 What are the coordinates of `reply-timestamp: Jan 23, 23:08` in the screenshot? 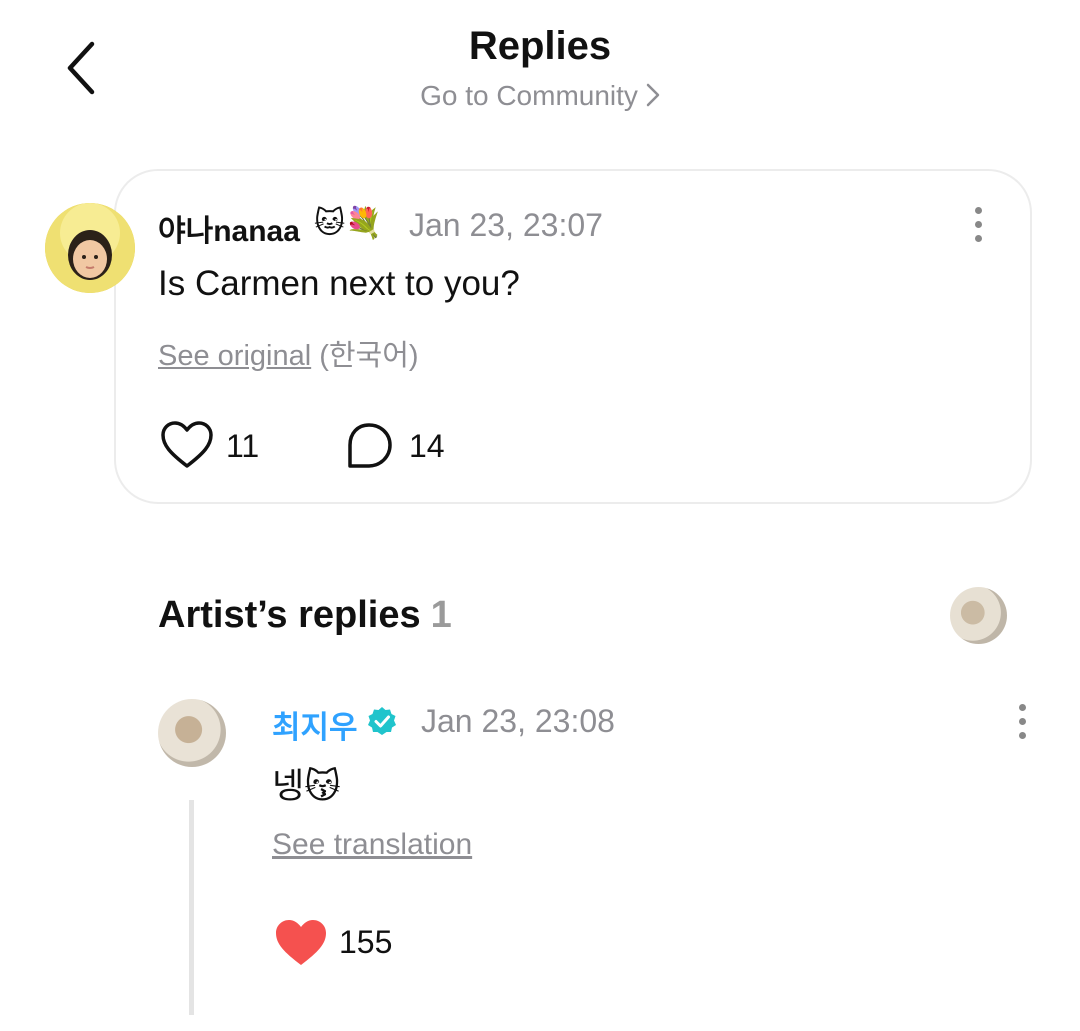 It's located at (518, 721).